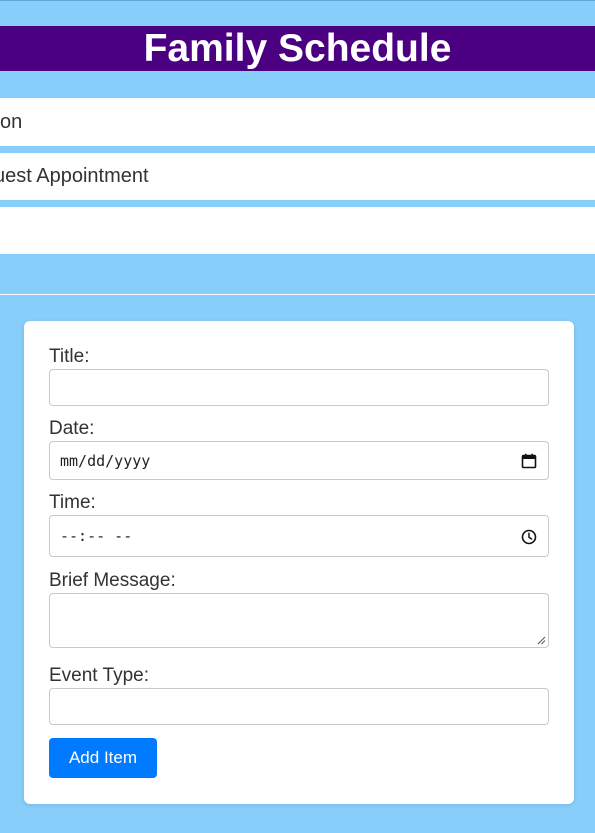 This screenshot has width=595, height=833. I want to click on time-label: Time:, so click(72, 502).